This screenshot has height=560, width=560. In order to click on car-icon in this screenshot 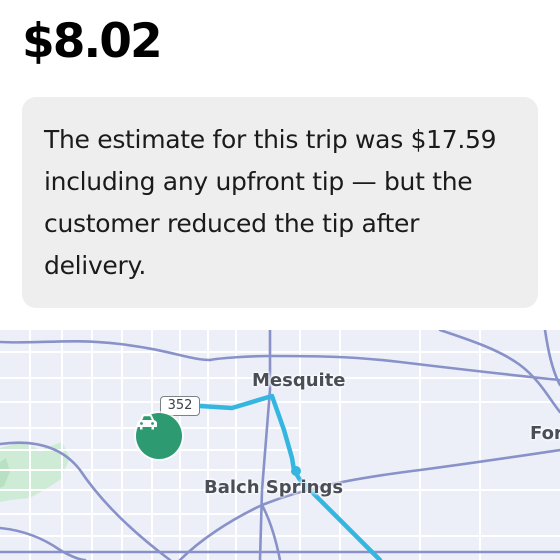, I will do `click(147, 422)`.